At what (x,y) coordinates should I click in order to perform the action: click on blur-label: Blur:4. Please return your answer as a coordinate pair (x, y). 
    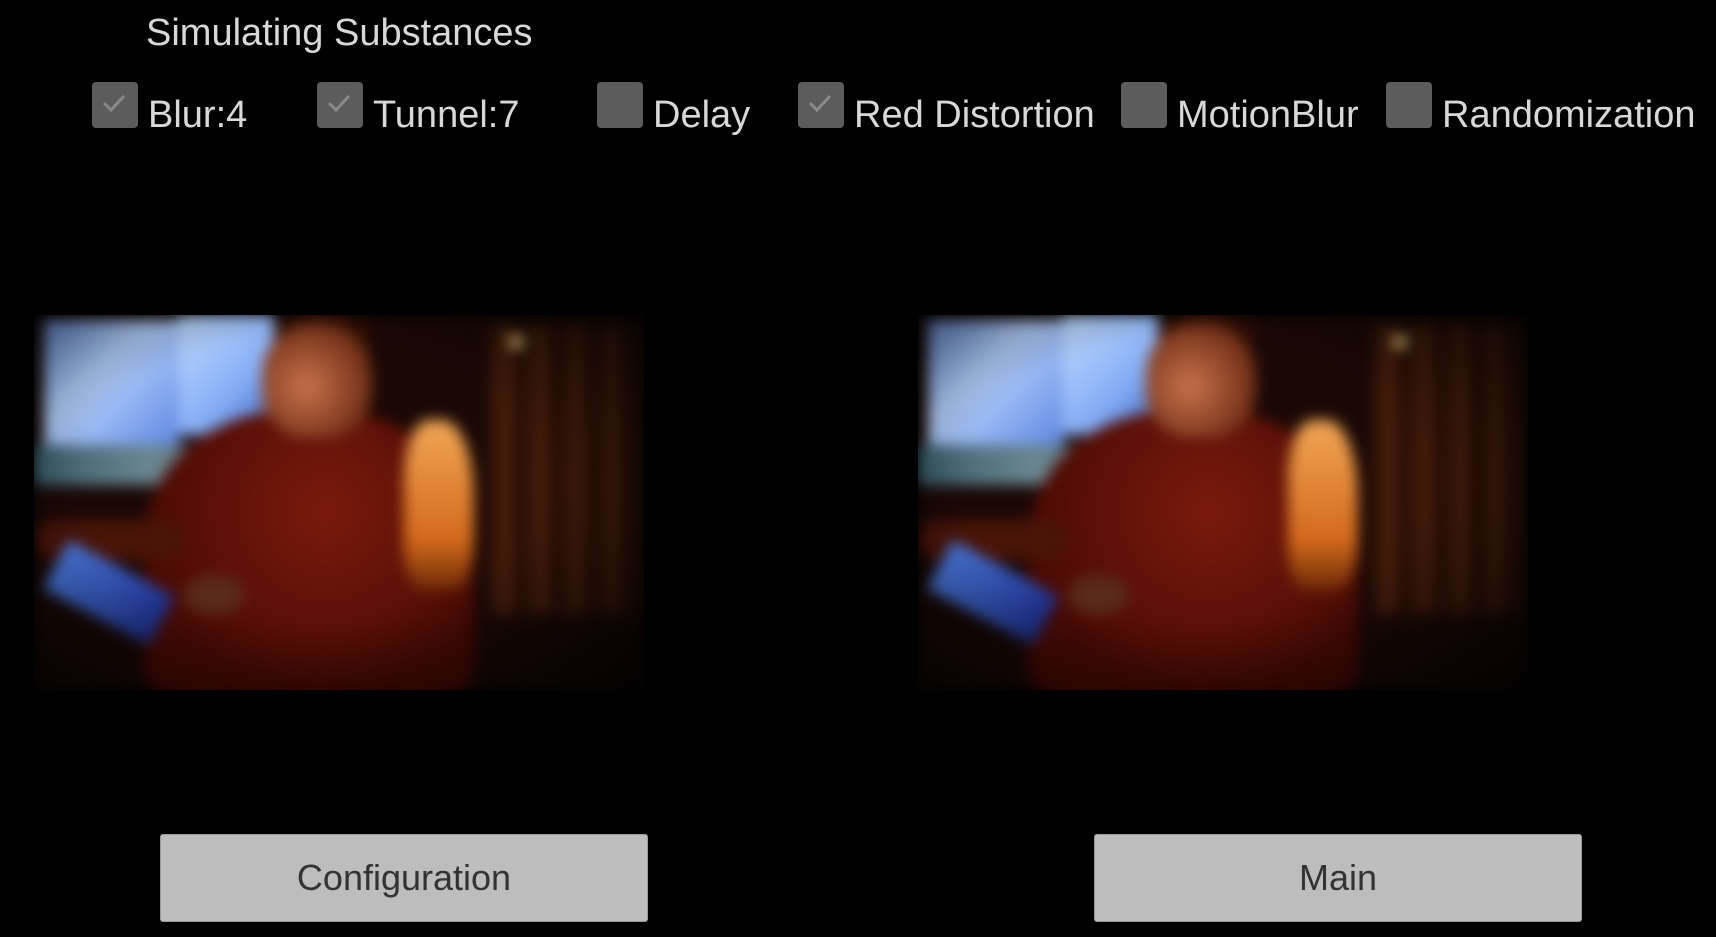
    Looking at the image, I should click on (198, 115).